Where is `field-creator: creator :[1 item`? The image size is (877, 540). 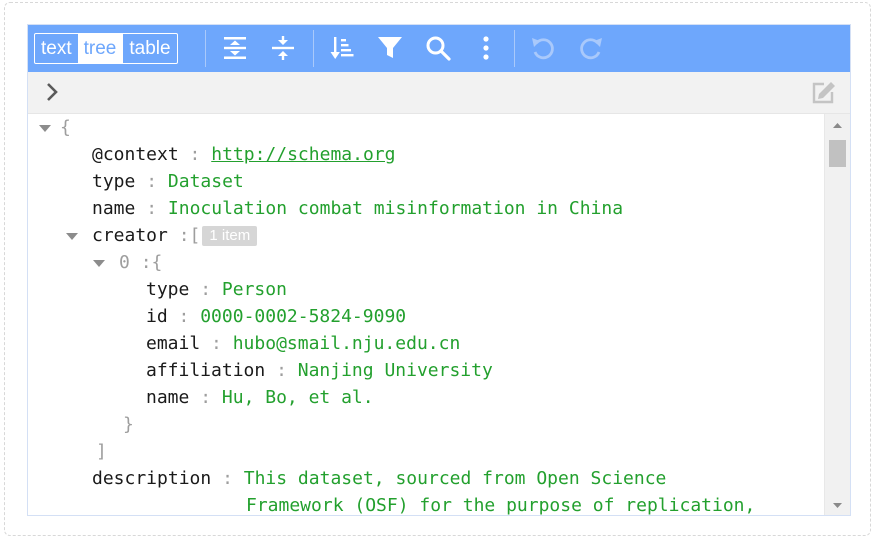 field-creator: creator :[1 item is located at coordinates (175, 235).